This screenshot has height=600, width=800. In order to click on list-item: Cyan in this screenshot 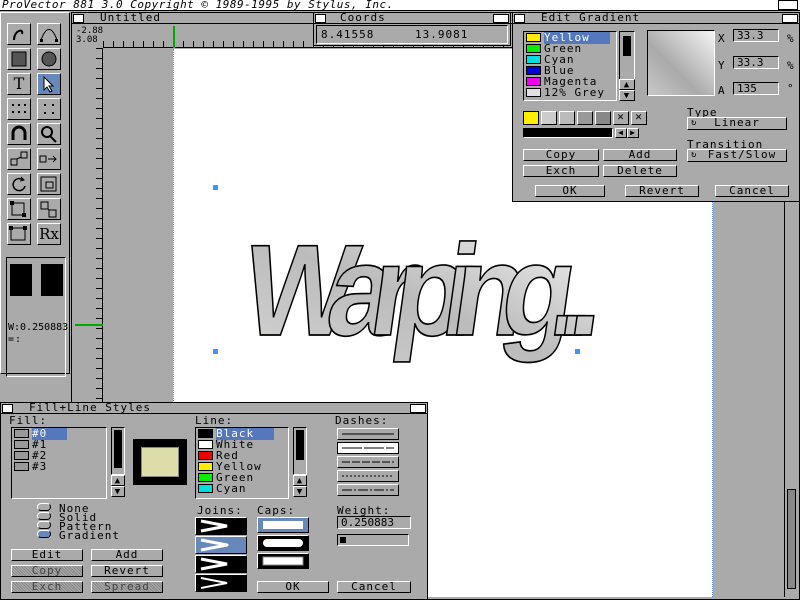, I will do `click(242, 488)`.